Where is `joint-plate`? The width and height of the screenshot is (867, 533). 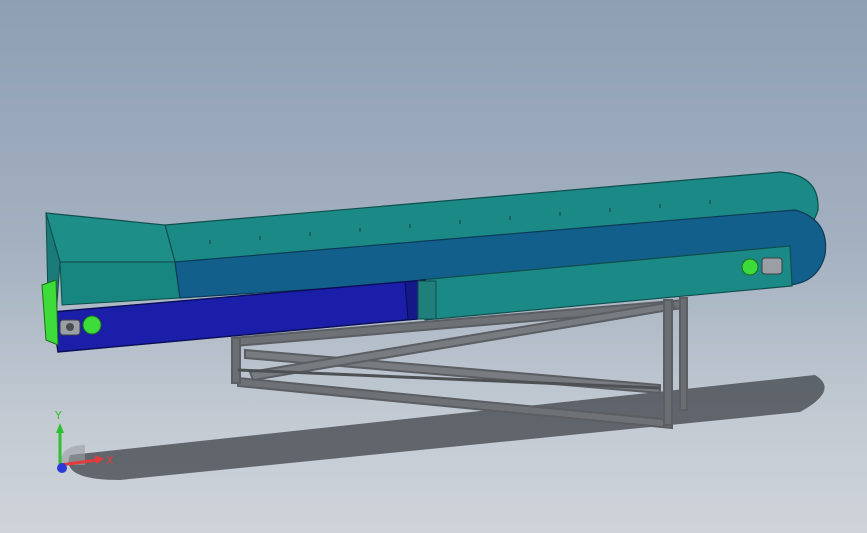 joint-plate is located at coordinates (427, 300).